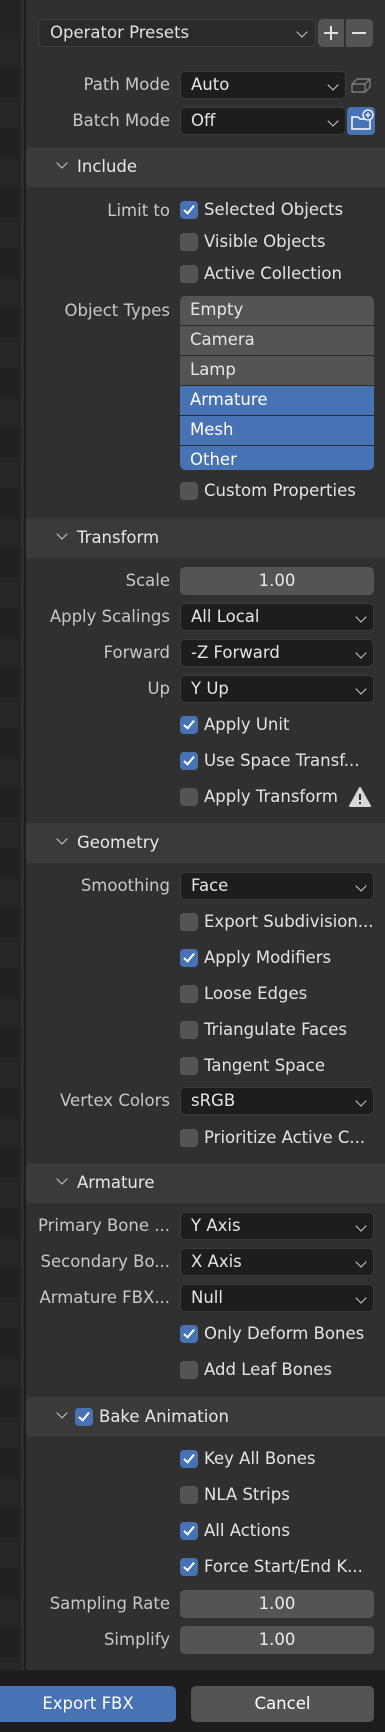 The image size is (385, 1732). Describe the element at coordinates (277, 1262) in the screenshot. I see `secondary-bone-dropdown: X Axis` at that location.